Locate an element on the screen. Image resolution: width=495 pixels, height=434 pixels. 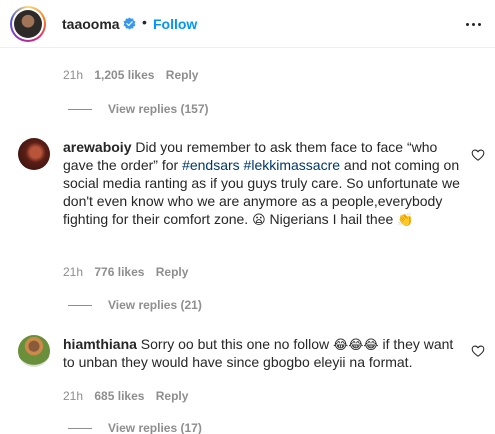
comment-text: Sorry oo but this one no follow is located at coordinates (237, 344).